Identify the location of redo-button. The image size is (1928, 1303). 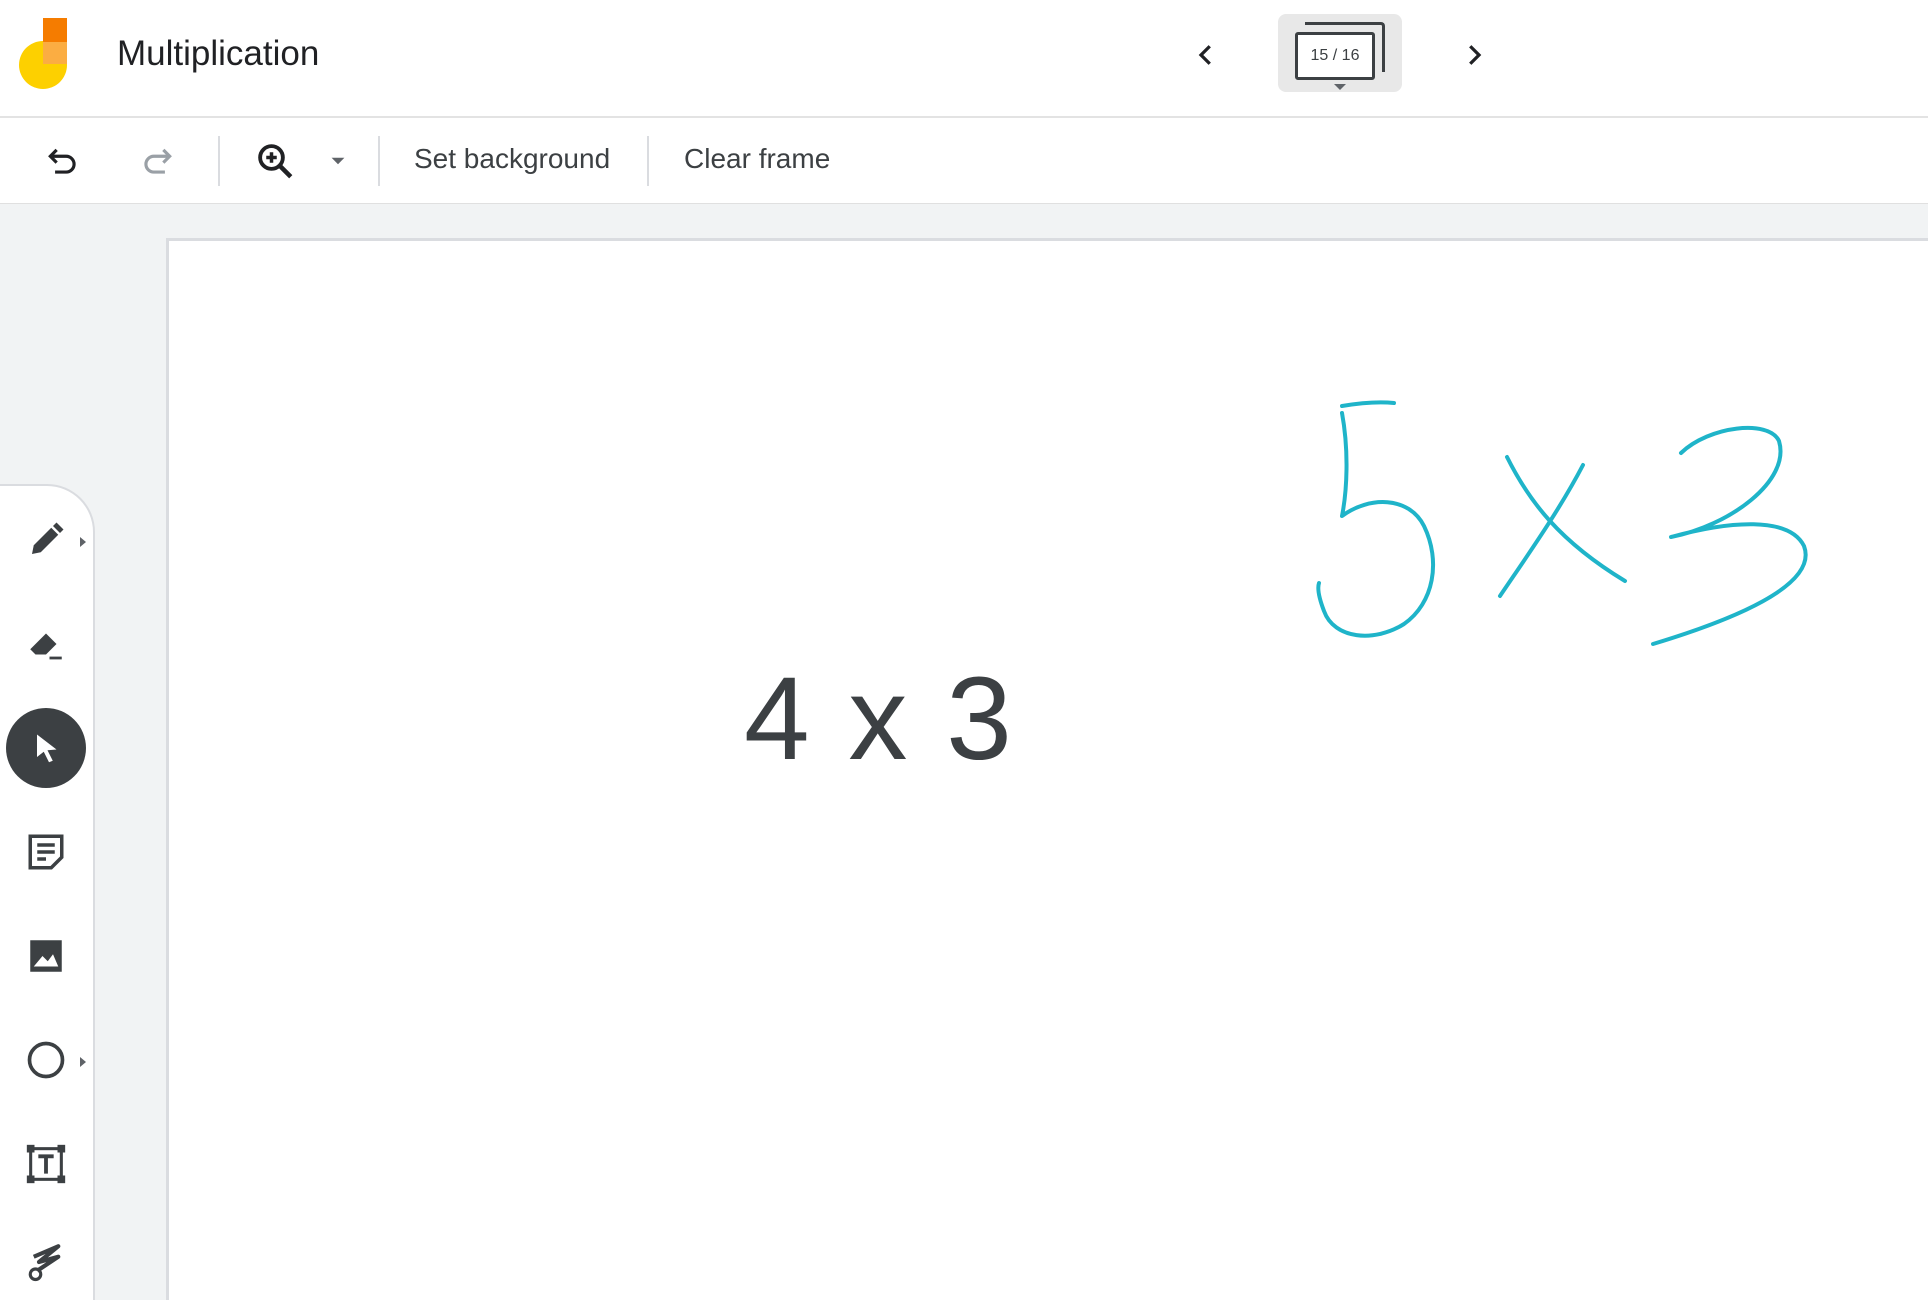
(157, 161).